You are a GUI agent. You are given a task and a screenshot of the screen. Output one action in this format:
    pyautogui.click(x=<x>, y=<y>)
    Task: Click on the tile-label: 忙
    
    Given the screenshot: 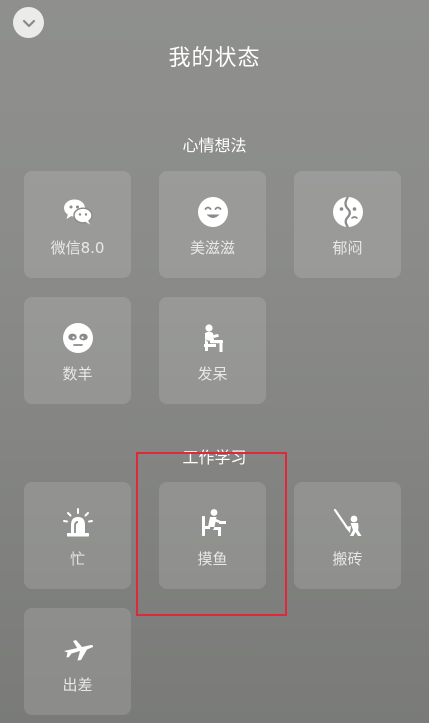 What is the action you would take?
    pyautogui.click(x=77, y=559)
    